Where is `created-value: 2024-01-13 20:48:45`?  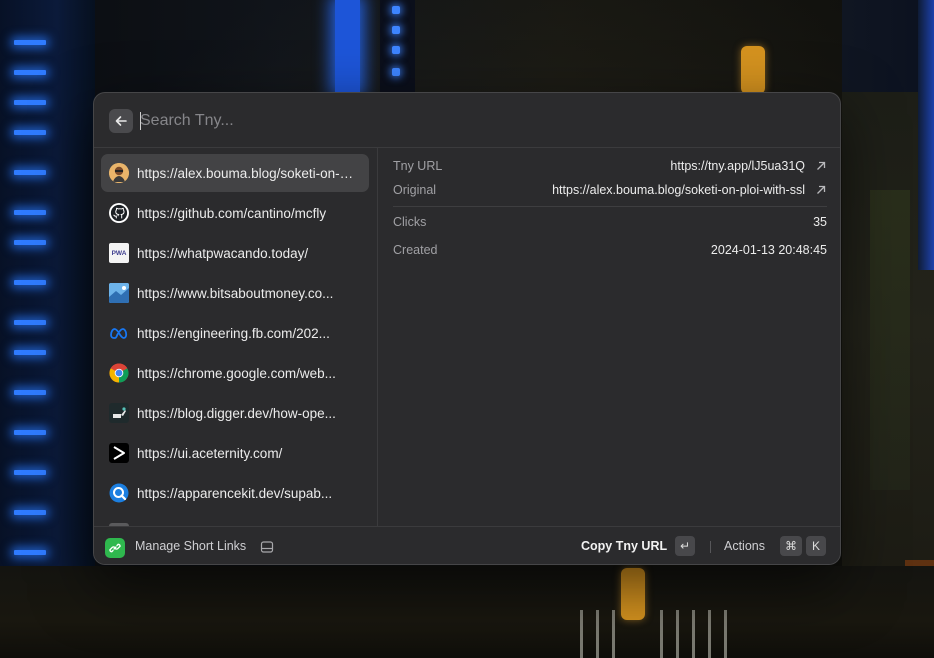 created-value: 2024-01-13 20:48:45 is located at coordinates (768, 250).